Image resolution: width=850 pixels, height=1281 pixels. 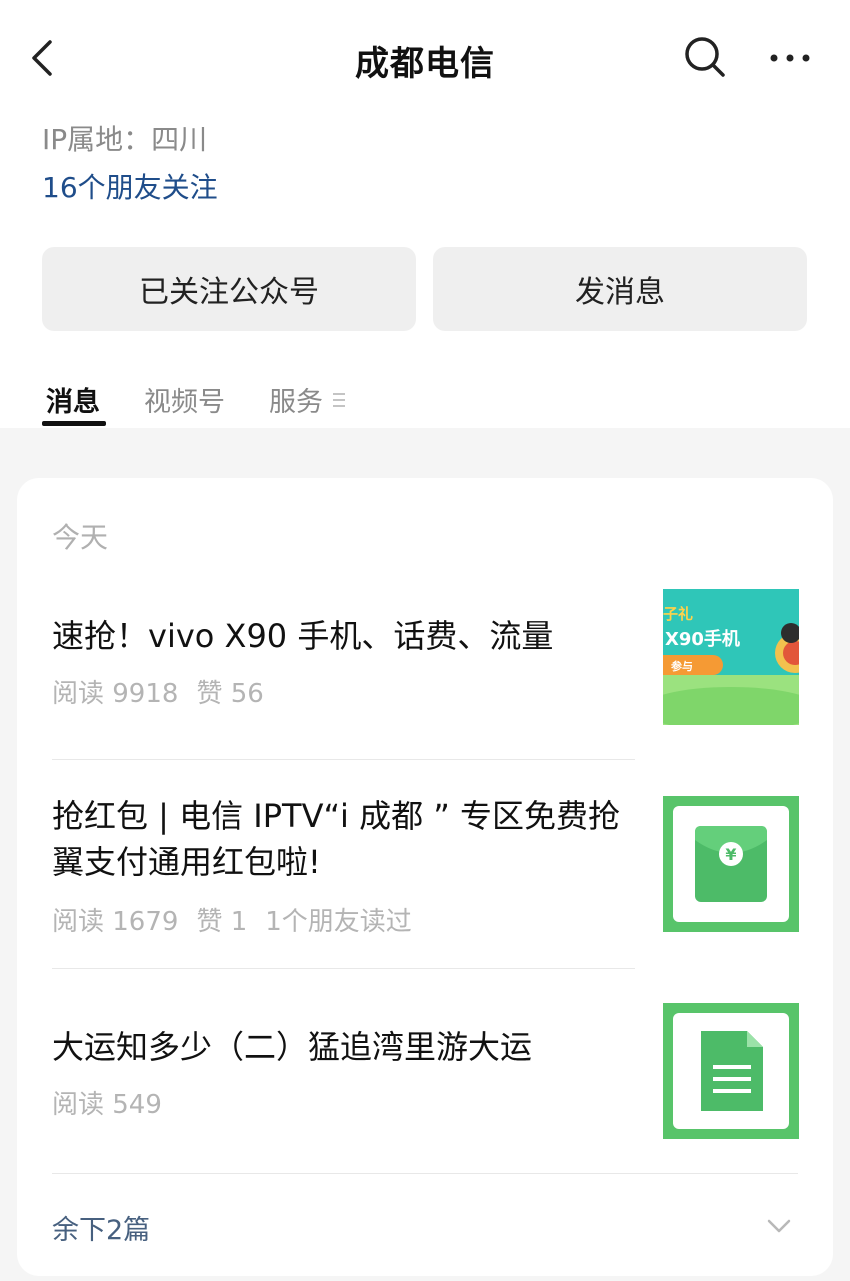 I want to click on menu-lines-icon, so click(x=339, y=400).